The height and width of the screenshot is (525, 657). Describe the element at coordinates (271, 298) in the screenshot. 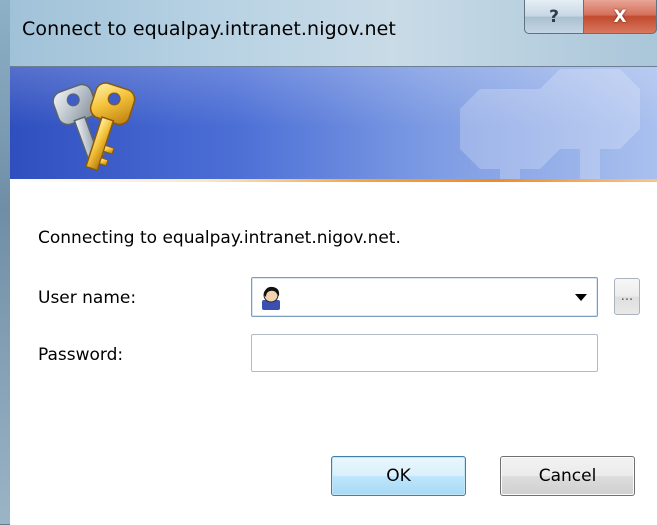

I see `user-icon` at that location.